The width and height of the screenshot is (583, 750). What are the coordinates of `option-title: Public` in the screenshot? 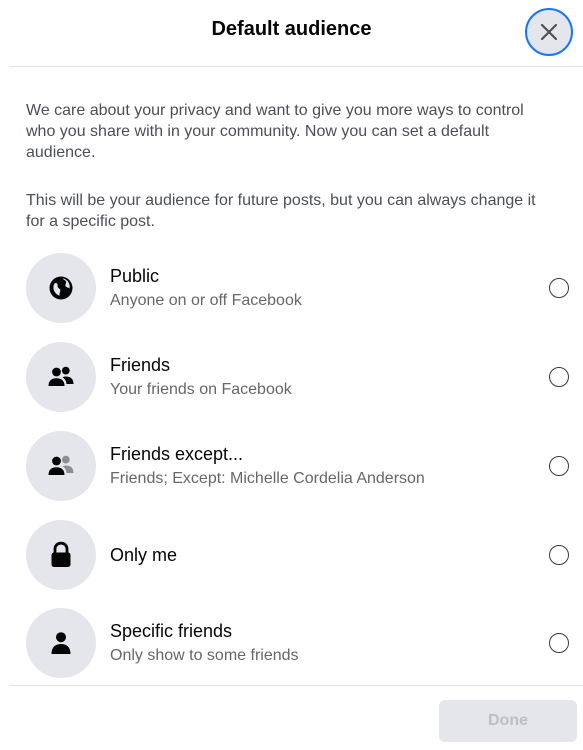 It's located at (135, 276).